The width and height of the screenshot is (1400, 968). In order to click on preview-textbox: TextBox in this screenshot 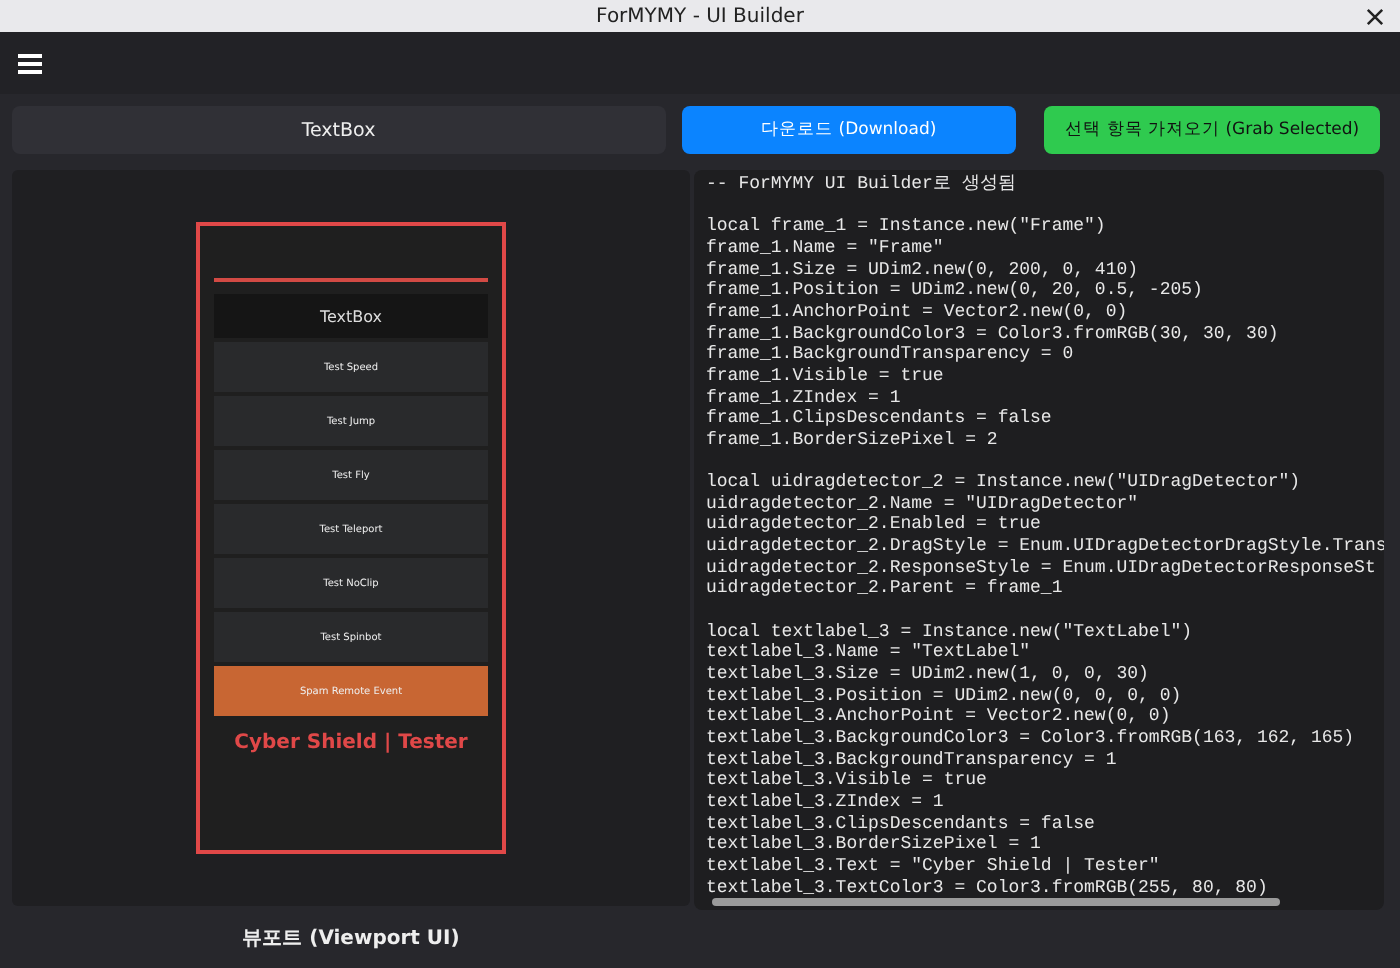, I will do `click(351, 316)`.